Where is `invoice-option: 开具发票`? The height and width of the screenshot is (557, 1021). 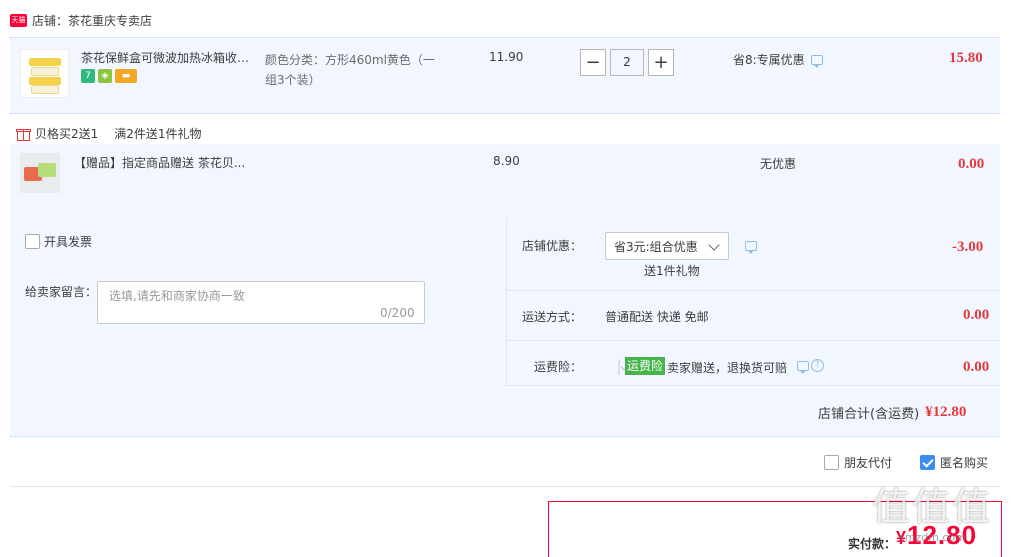 invoice-option: 开具发票 is located at coordinates (58, 241).